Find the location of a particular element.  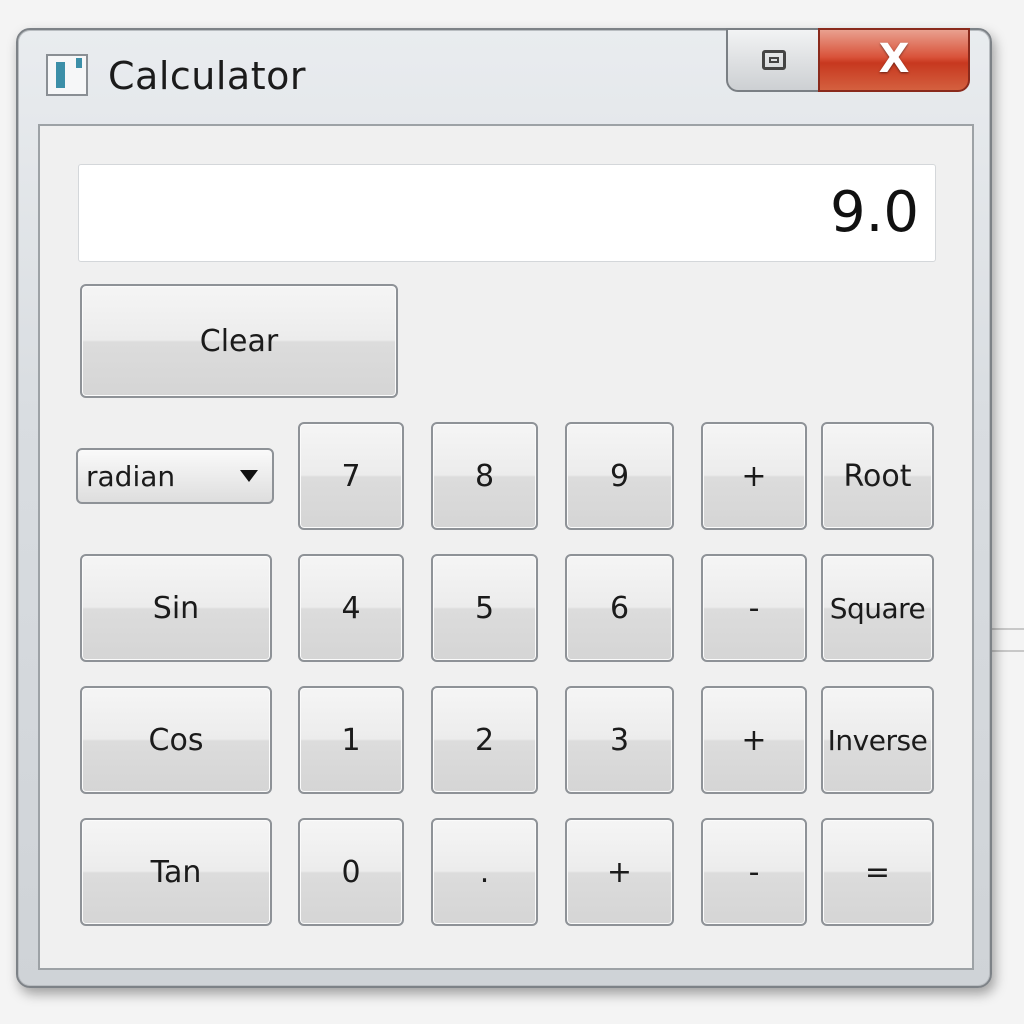

equals-button: = is located at coordinates (877, 872).